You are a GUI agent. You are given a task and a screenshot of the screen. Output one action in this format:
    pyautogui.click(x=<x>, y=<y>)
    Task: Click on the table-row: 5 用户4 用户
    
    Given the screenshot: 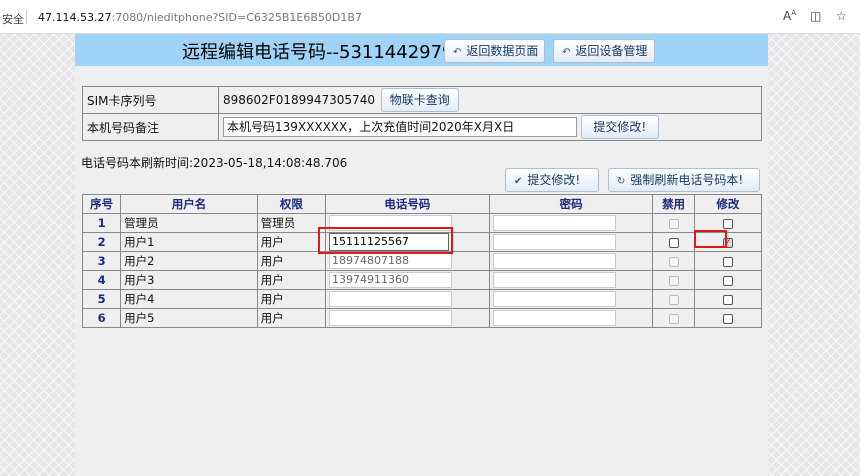 What is the action you would take?
    pyautogui.click(x=422, y=299)
    